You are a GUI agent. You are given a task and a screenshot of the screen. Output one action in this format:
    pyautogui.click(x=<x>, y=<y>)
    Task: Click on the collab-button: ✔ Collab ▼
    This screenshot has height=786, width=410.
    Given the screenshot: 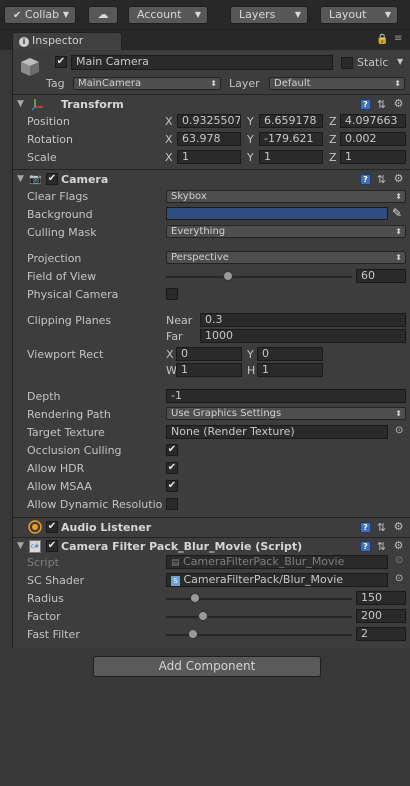 What is the action you would take?
    pyautogui.click(x=40, y=15)
    